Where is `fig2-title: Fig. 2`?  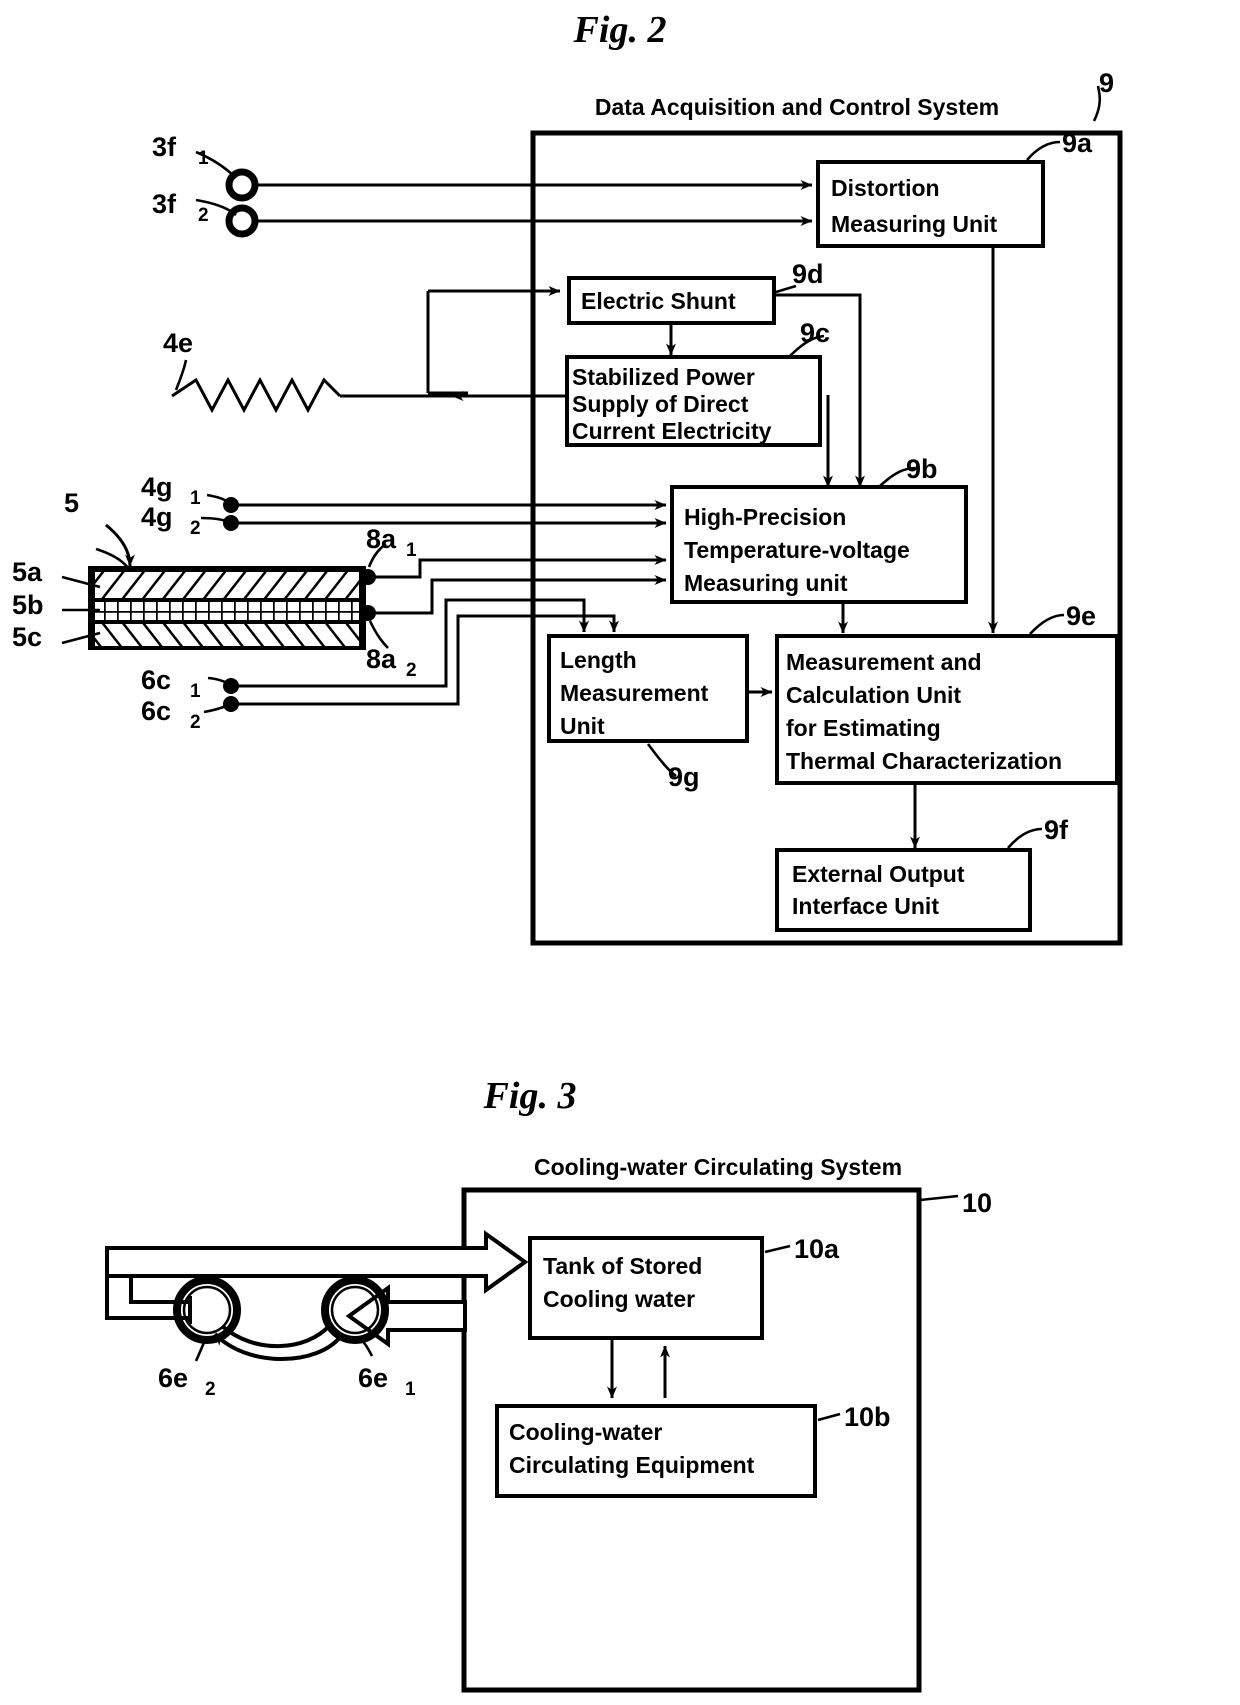 fig2-title: Fig. 2 is located at coordinates (620, 30).